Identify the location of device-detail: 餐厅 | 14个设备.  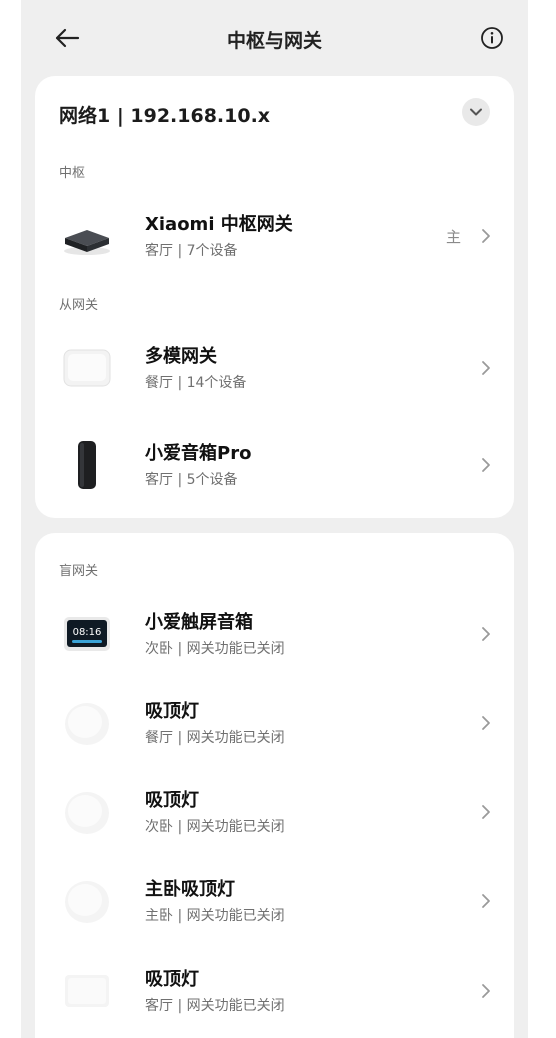
(196, 383).